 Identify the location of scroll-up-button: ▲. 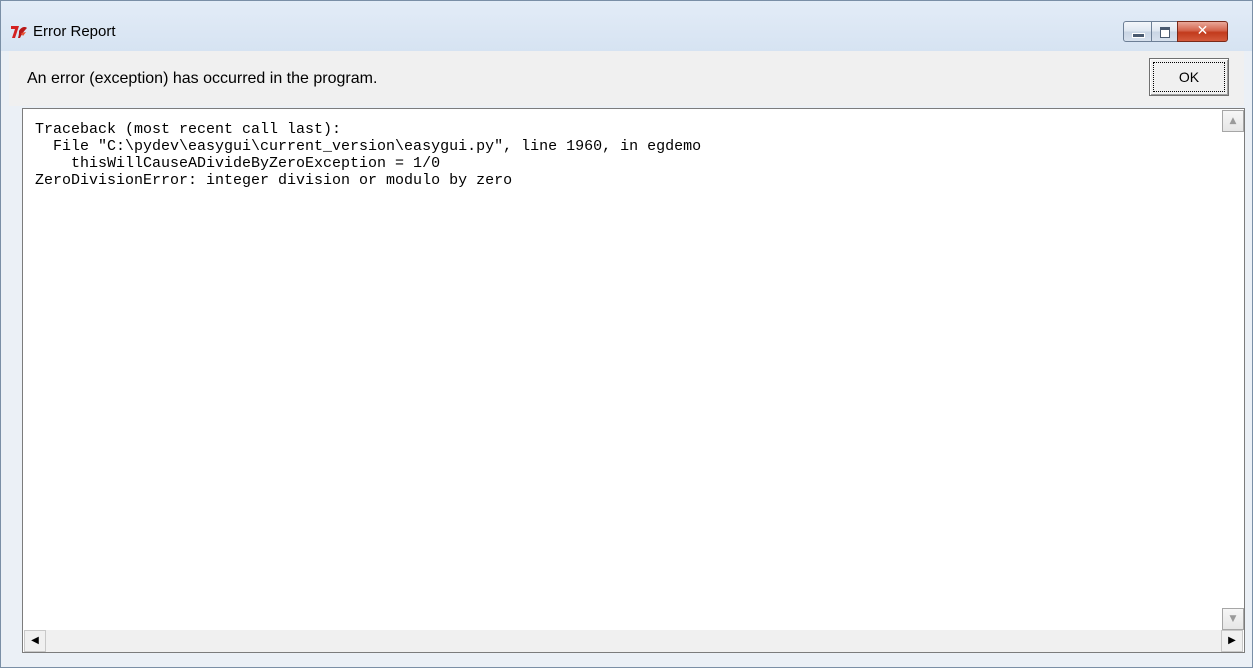
(1233, 121).